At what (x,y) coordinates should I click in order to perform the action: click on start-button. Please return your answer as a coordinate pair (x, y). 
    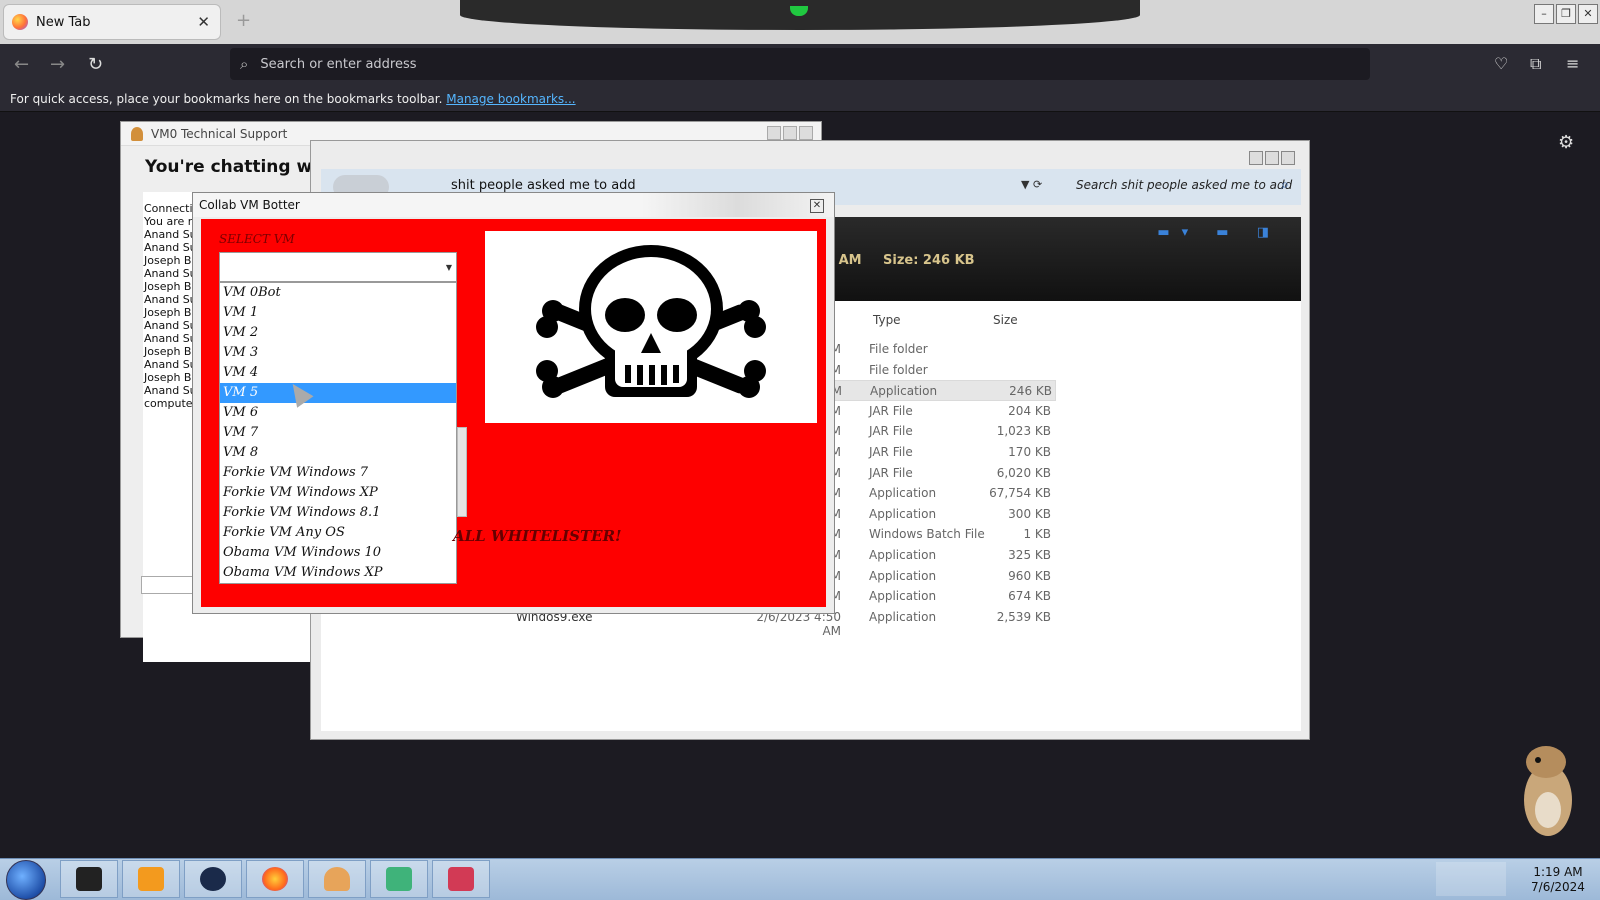
    Looking at the image, I should click on (26, 880).